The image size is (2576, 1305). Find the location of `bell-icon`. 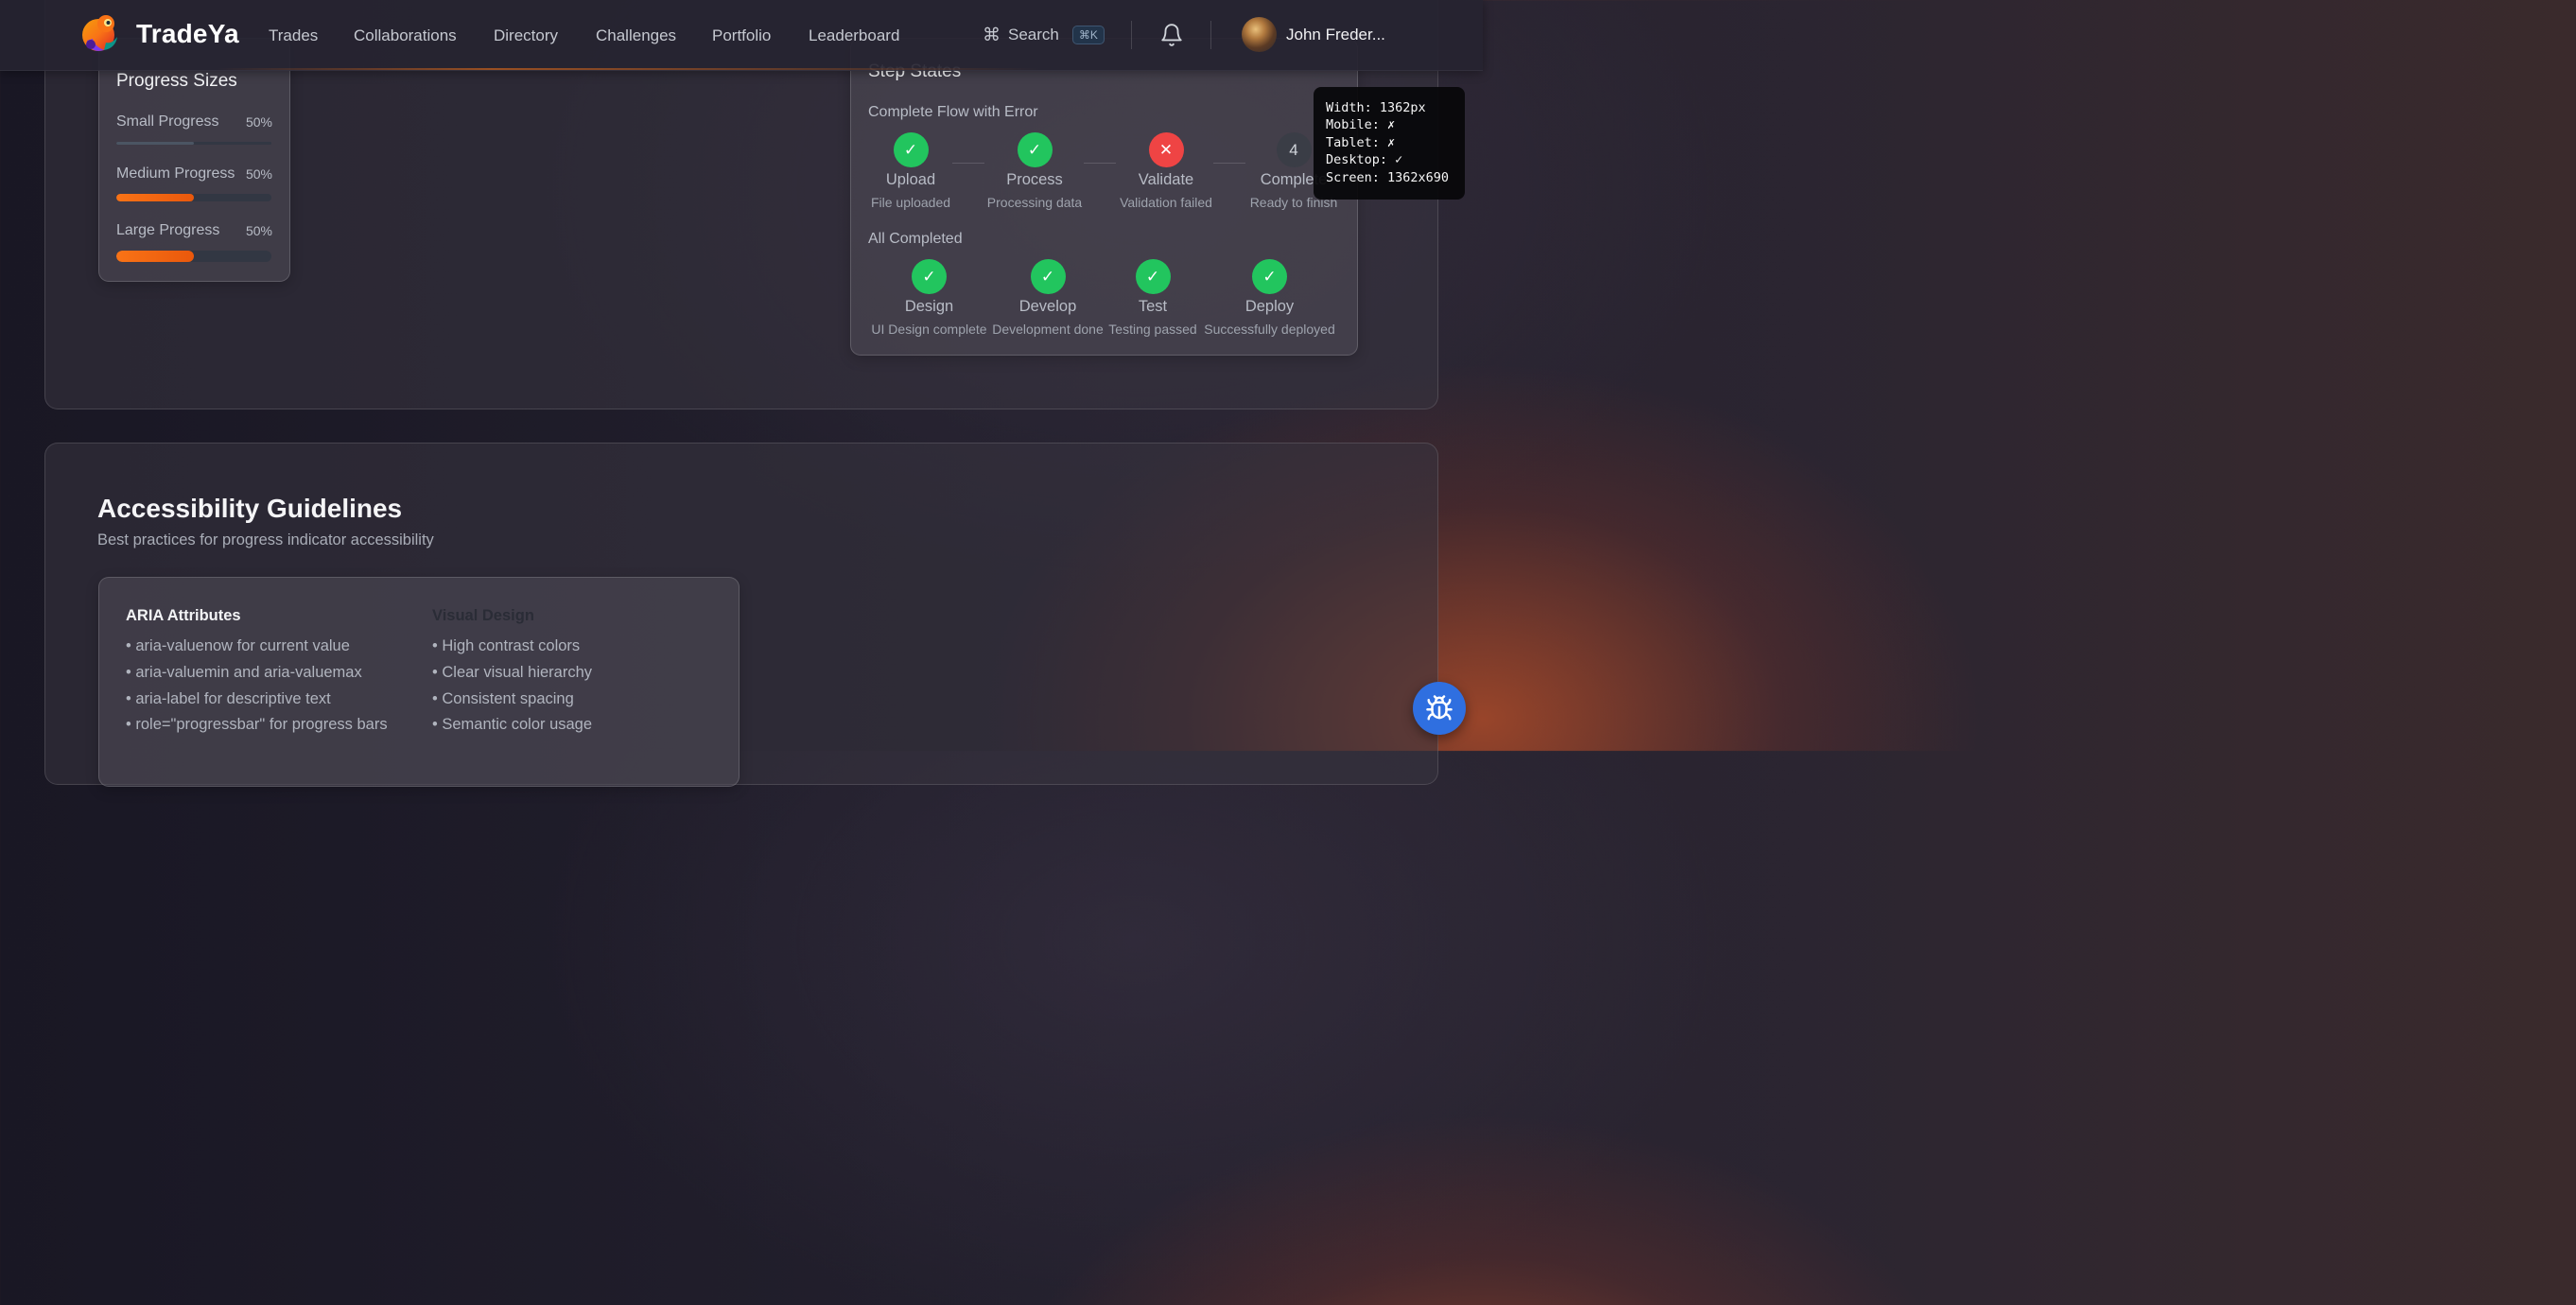

bell-icon is located at coordinates (1171, 35).